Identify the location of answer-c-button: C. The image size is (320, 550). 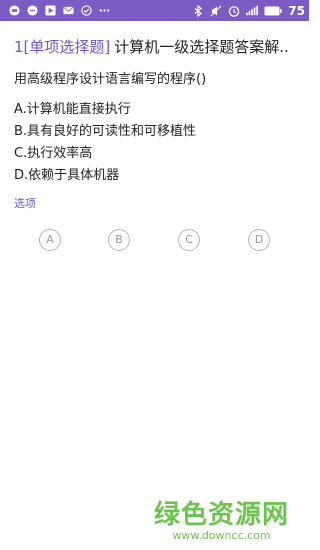
(189, 240).